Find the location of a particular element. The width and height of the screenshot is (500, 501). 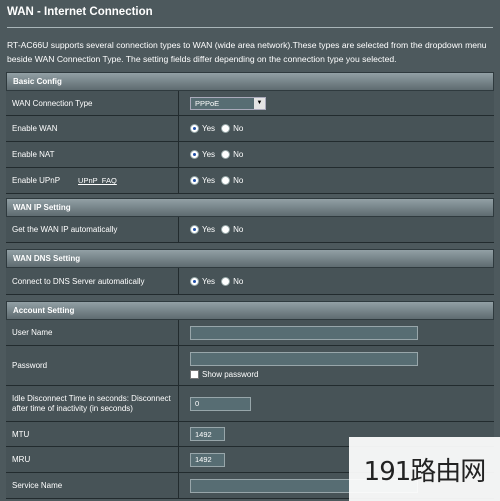

enable-nat-yes-radio: Yes is located at coordinates (202, 154).